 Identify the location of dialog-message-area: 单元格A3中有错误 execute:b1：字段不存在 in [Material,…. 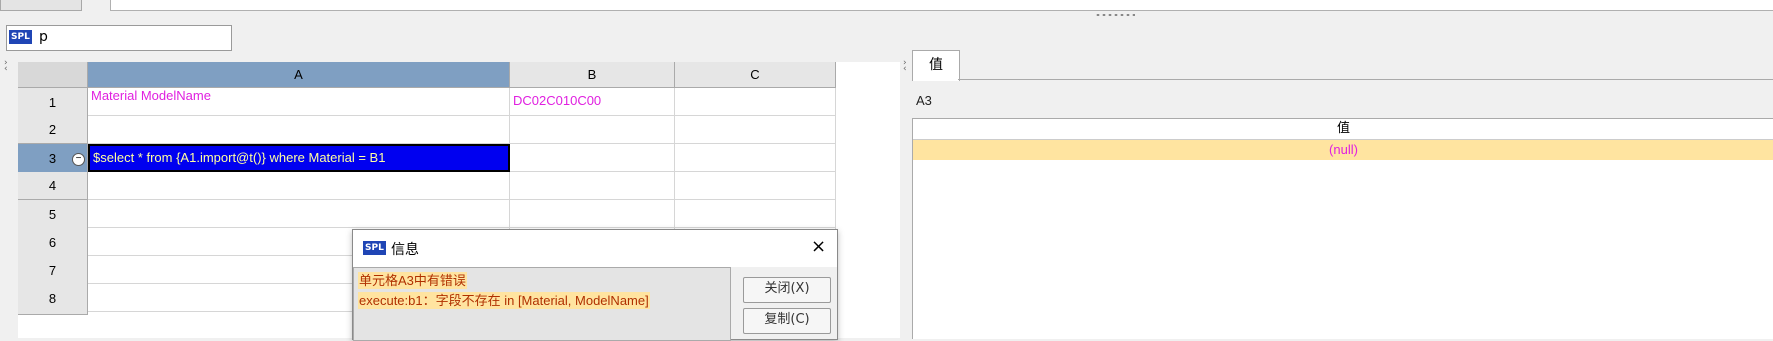
(542, 304).